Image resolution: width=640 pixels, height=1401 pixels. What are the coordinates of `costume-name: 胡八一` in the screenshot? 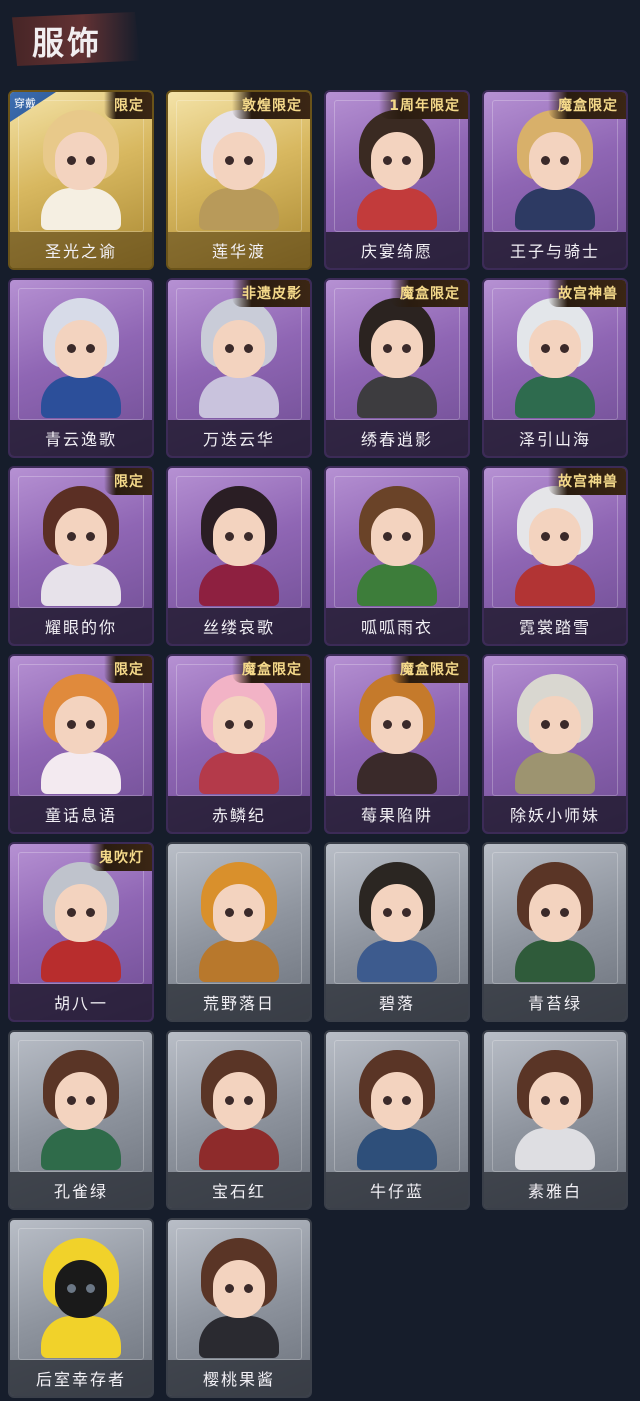 It's located at (81, 1002).